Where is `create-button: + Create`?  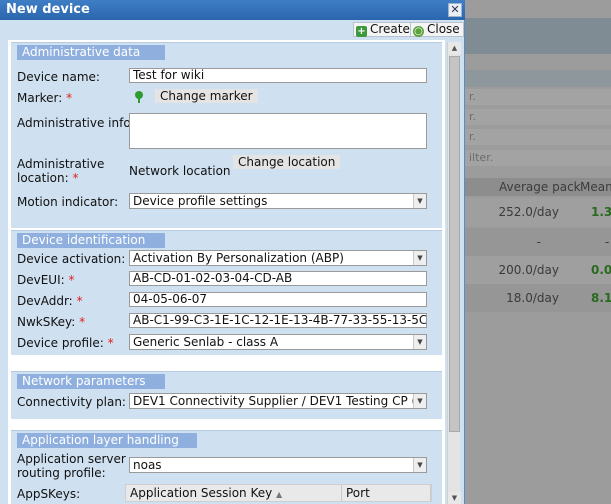 create-button: + Create is located at coordinates (383, 29).